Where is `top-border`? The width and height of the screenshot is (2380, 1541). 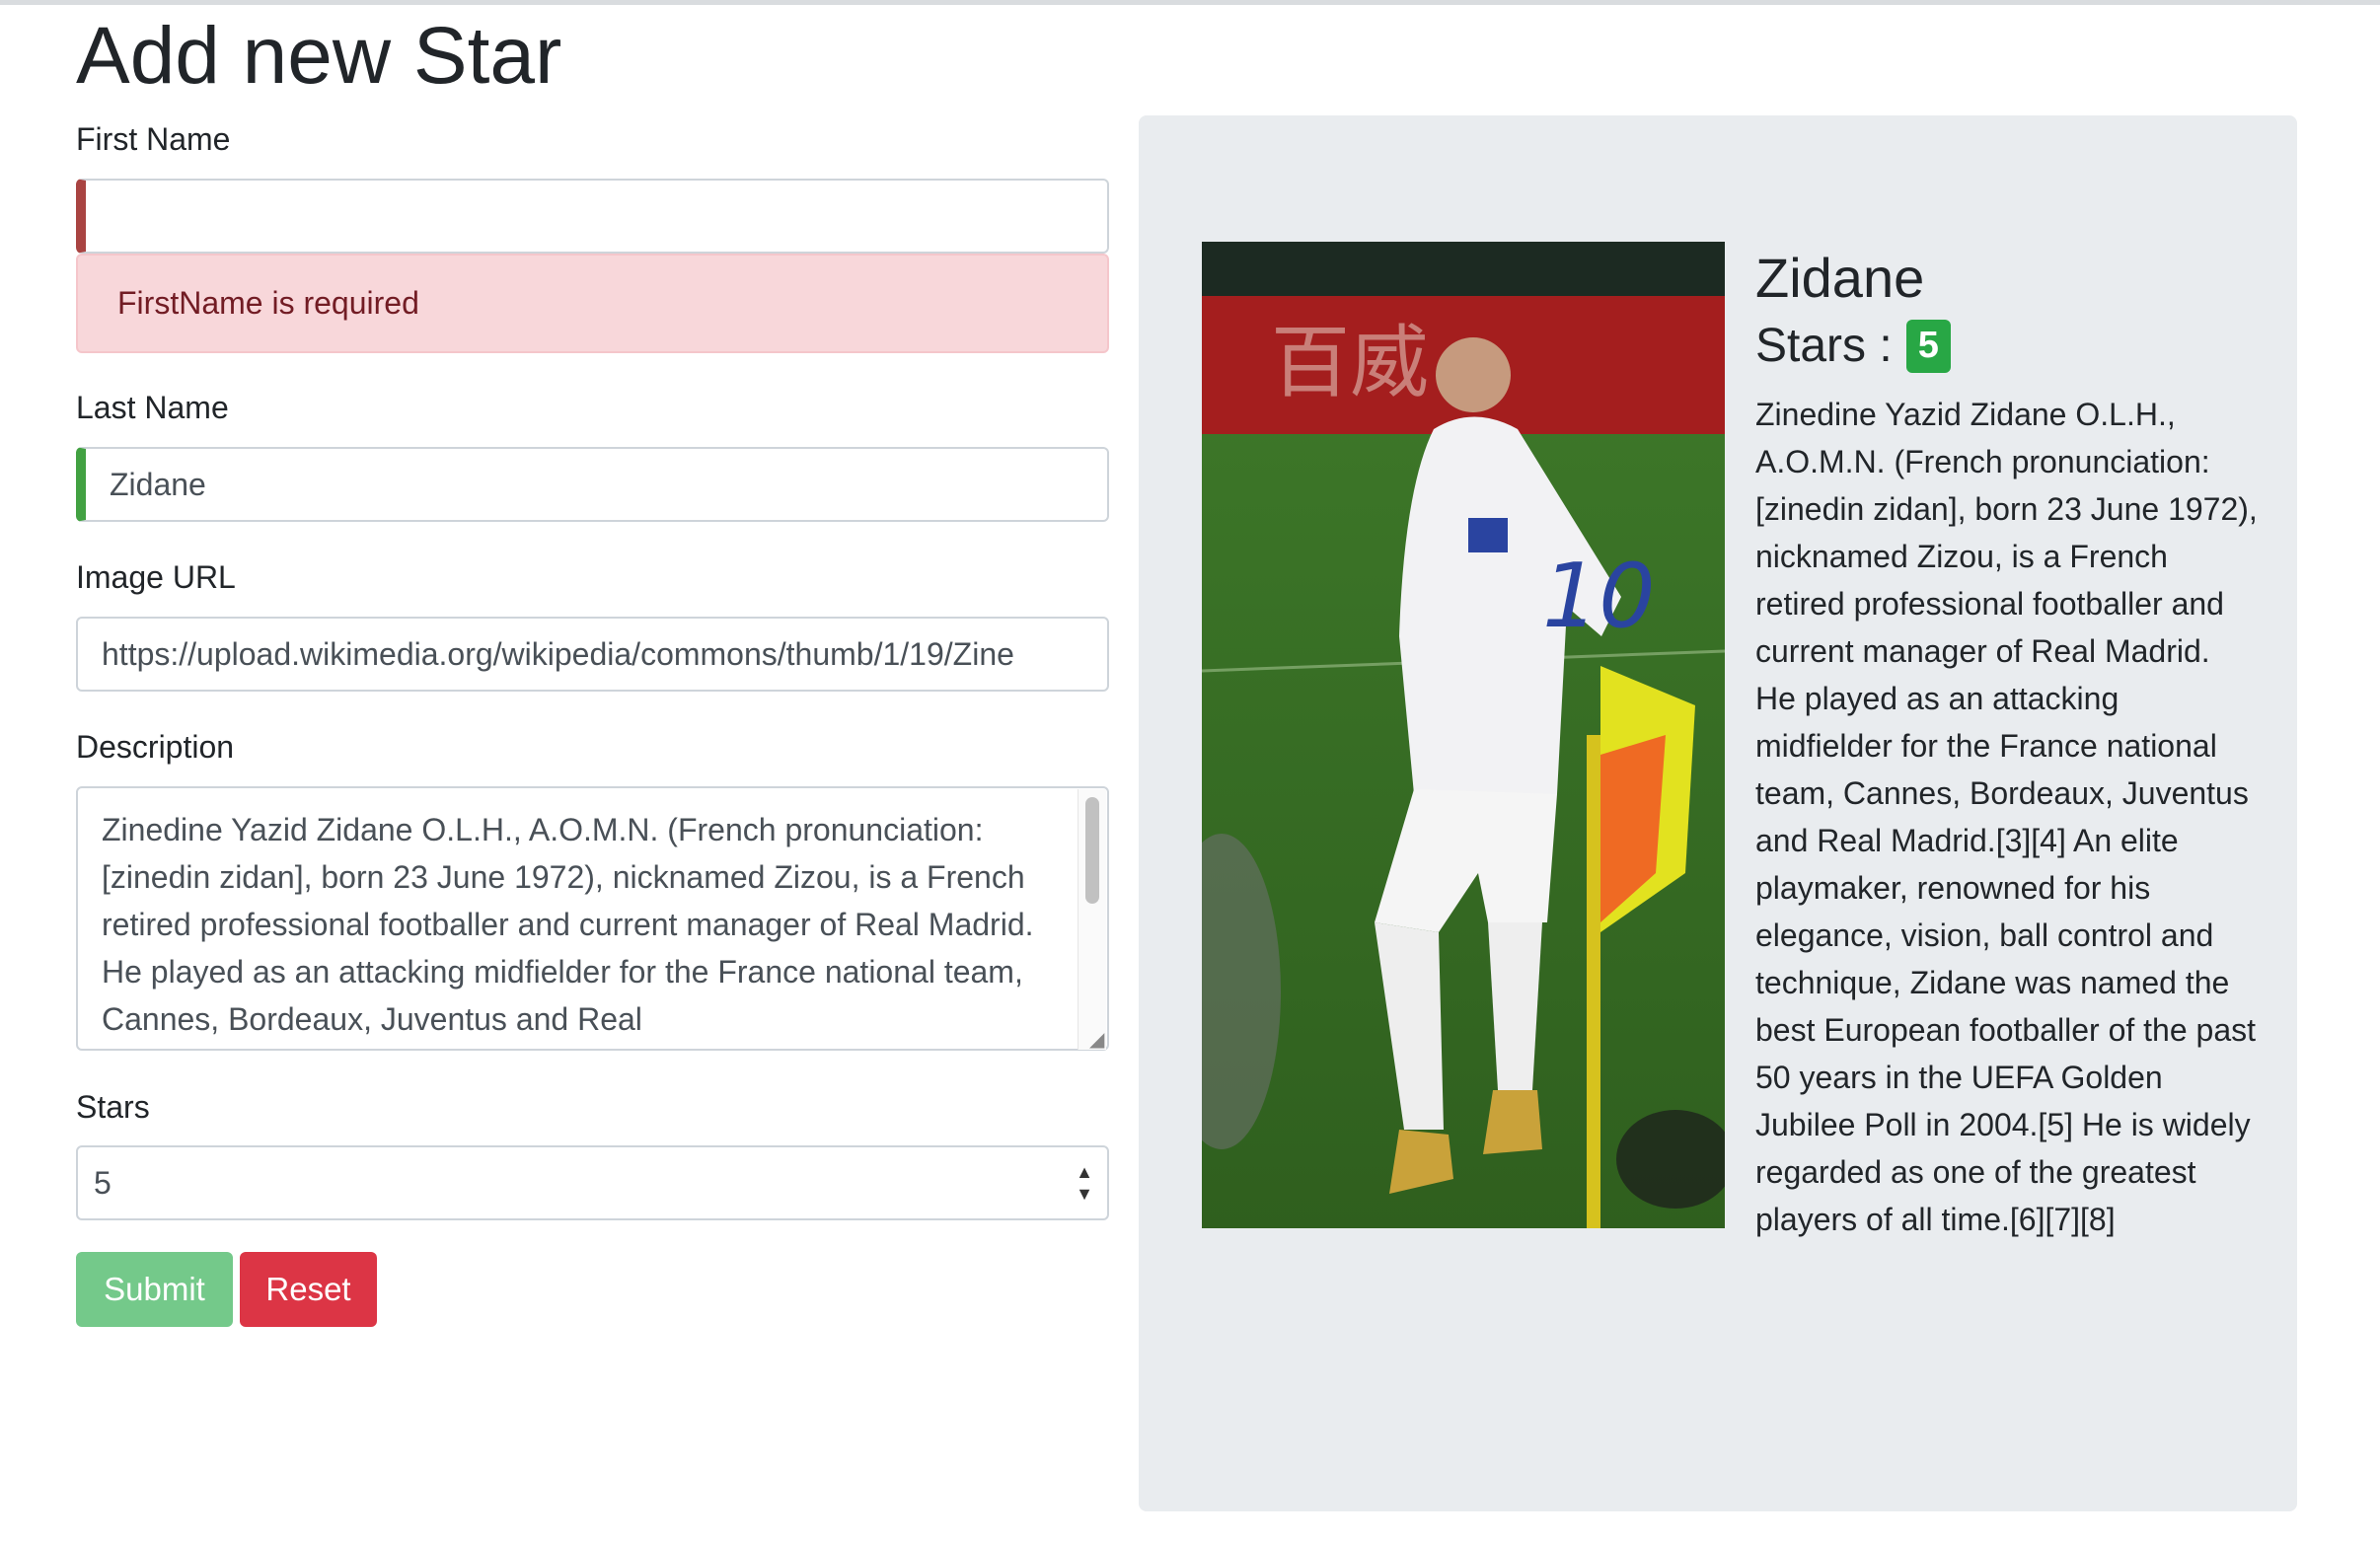
top-border is located at coordinates (1190, 3).